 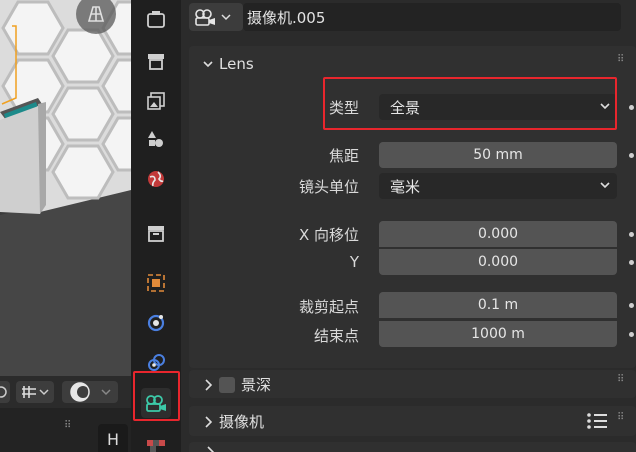 I want to click on lens-type-highlight, so click(x=470, y=103).